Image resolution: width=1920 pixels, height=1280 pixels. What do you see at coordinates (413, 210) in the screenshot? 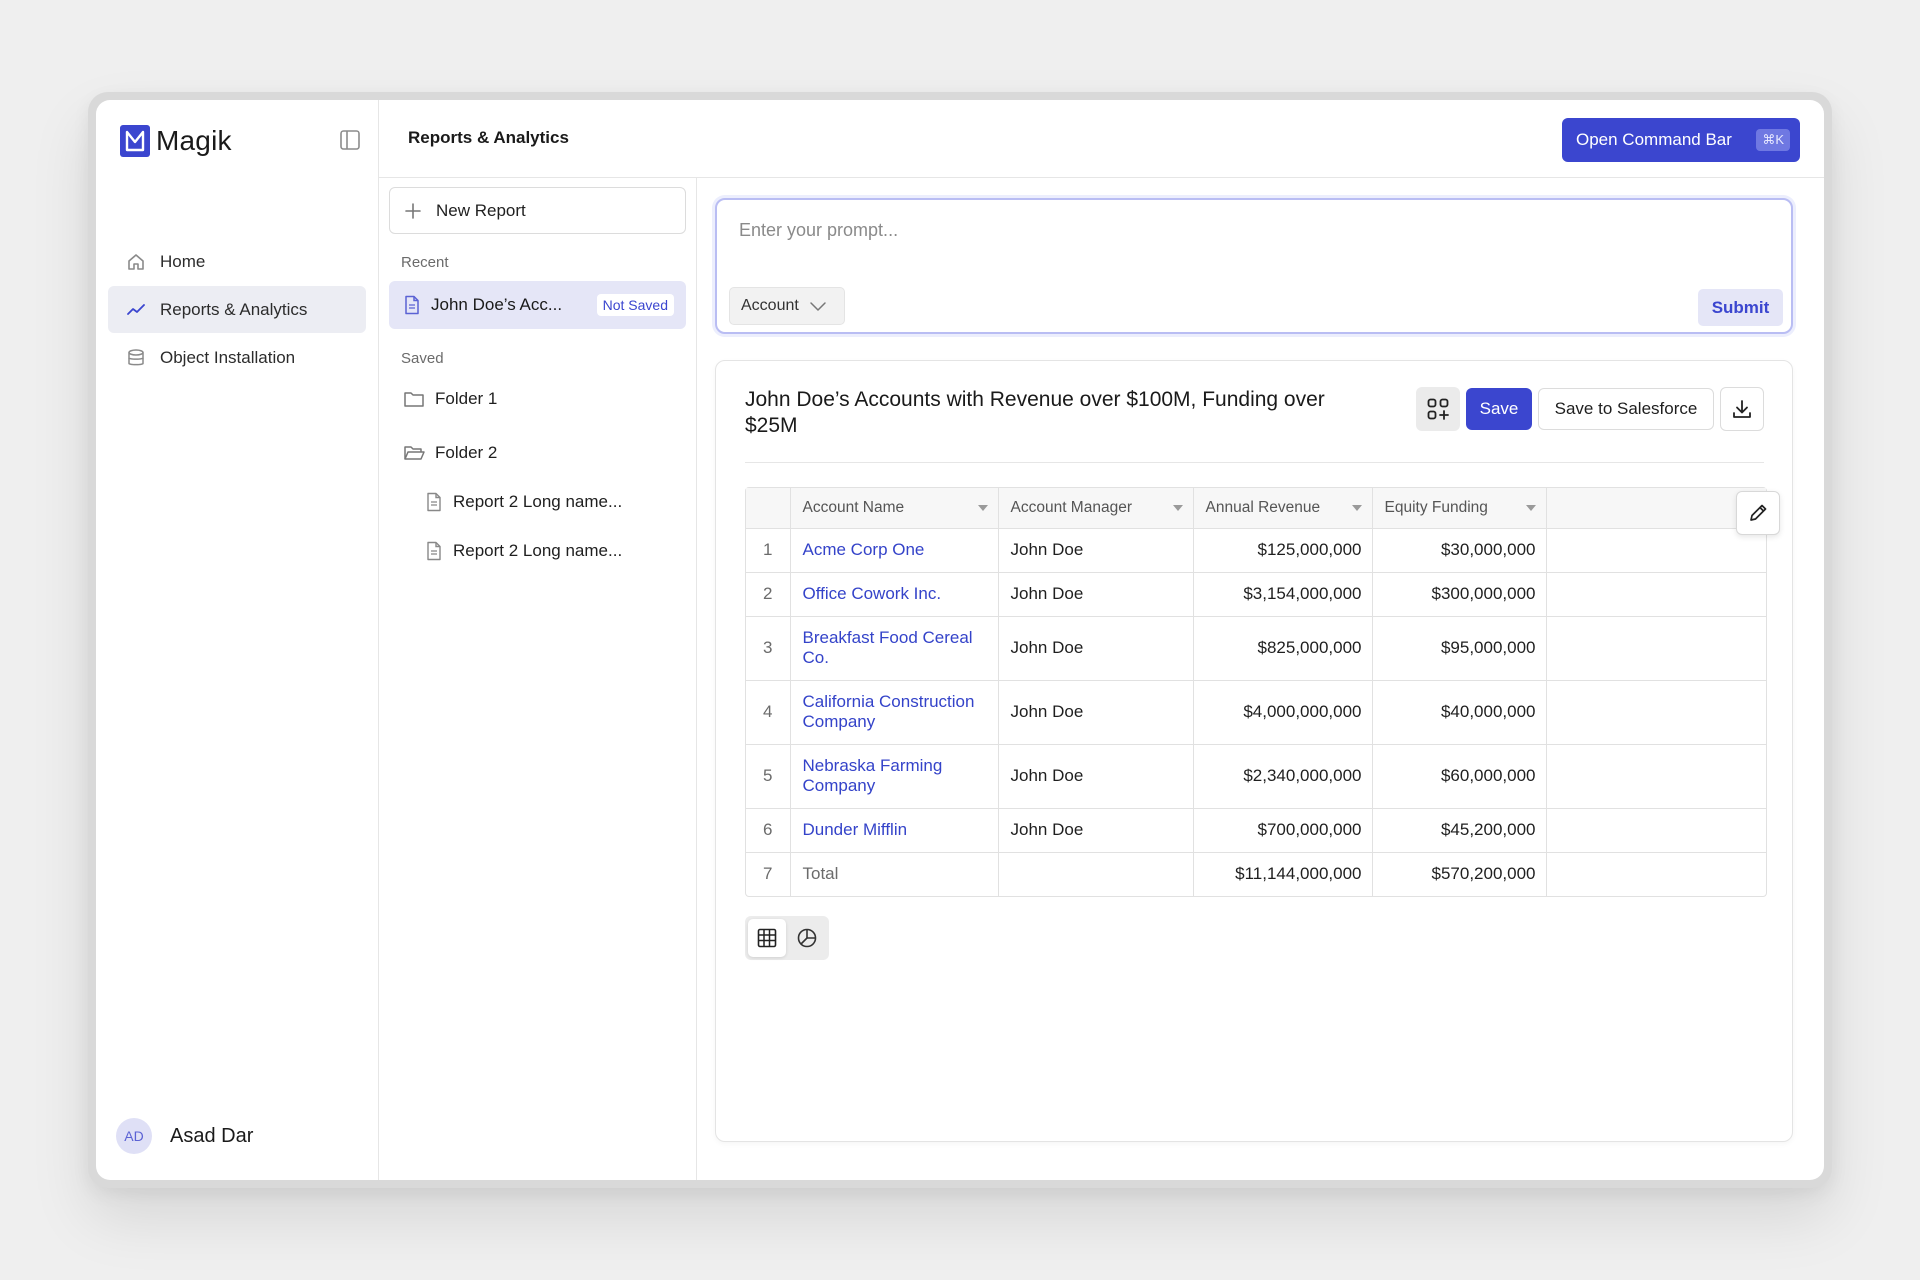
I see `plus-icon` at bounding box center [413, 210].